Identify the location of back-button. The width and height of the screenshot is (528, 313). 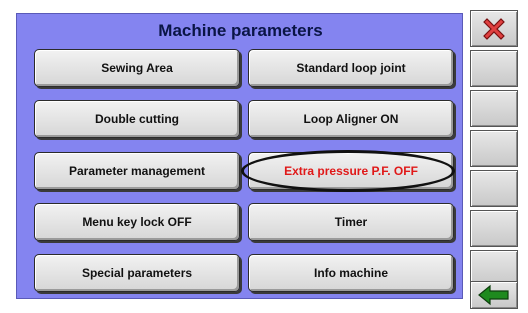
(494, 295).